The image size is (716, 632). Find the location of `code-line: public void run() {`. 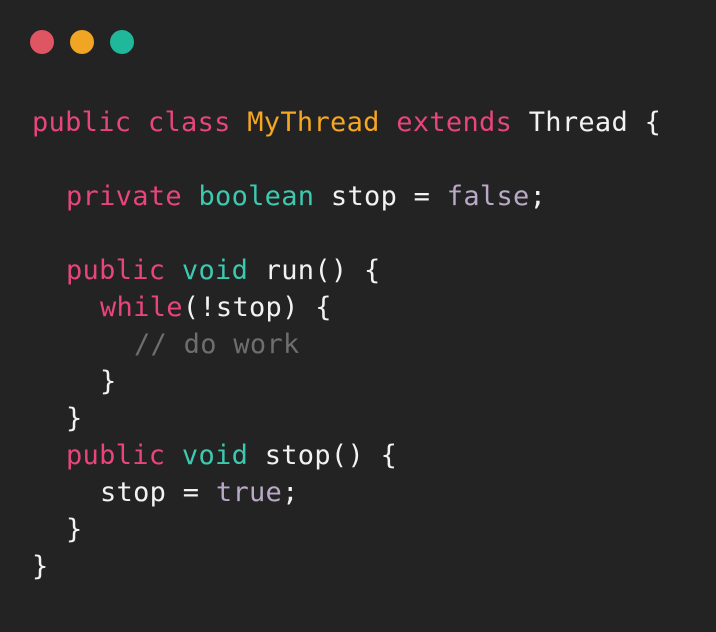

code-line: public void run() { is located at coordinates (346, 270).